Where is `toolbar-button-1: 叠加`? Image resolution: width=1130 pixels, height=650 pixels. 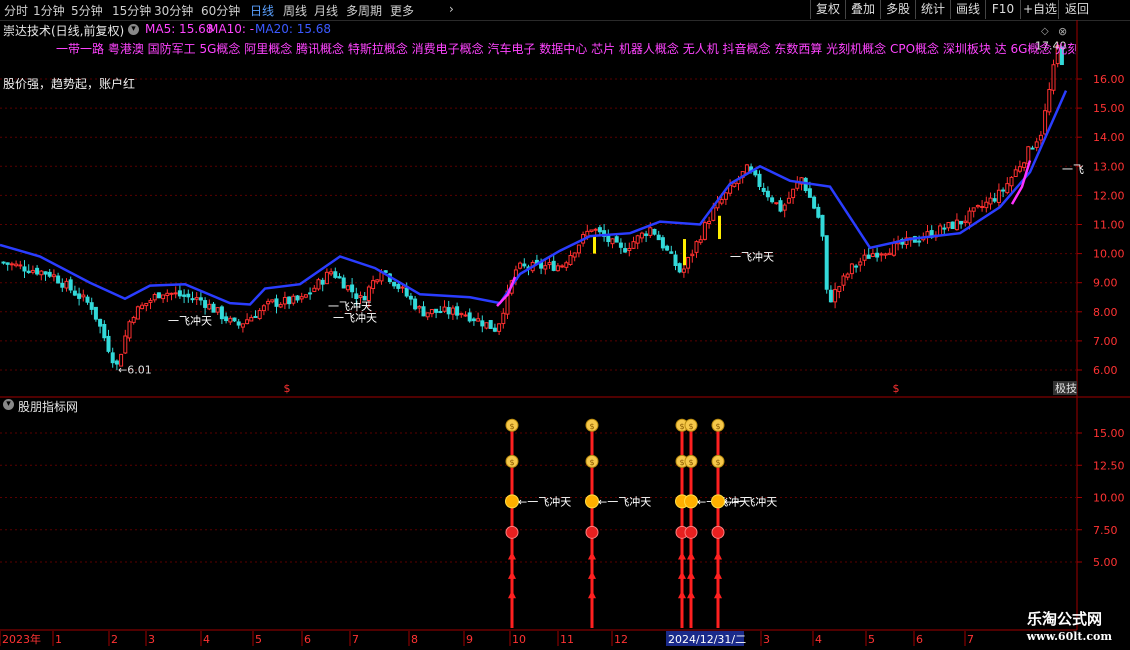
toolbar-button-1: 叠加 is located at coordinates (862, 9).